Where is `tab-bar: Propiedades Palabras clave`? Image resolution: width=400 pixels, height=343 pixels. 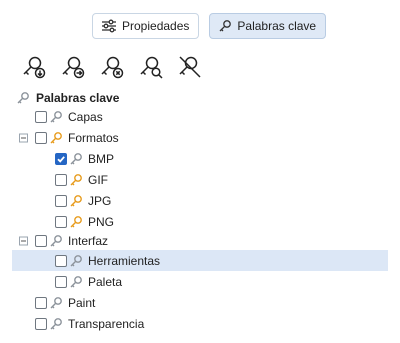 tab-bar: Propiedades Palabras clave is located at coordinates (209, 26).